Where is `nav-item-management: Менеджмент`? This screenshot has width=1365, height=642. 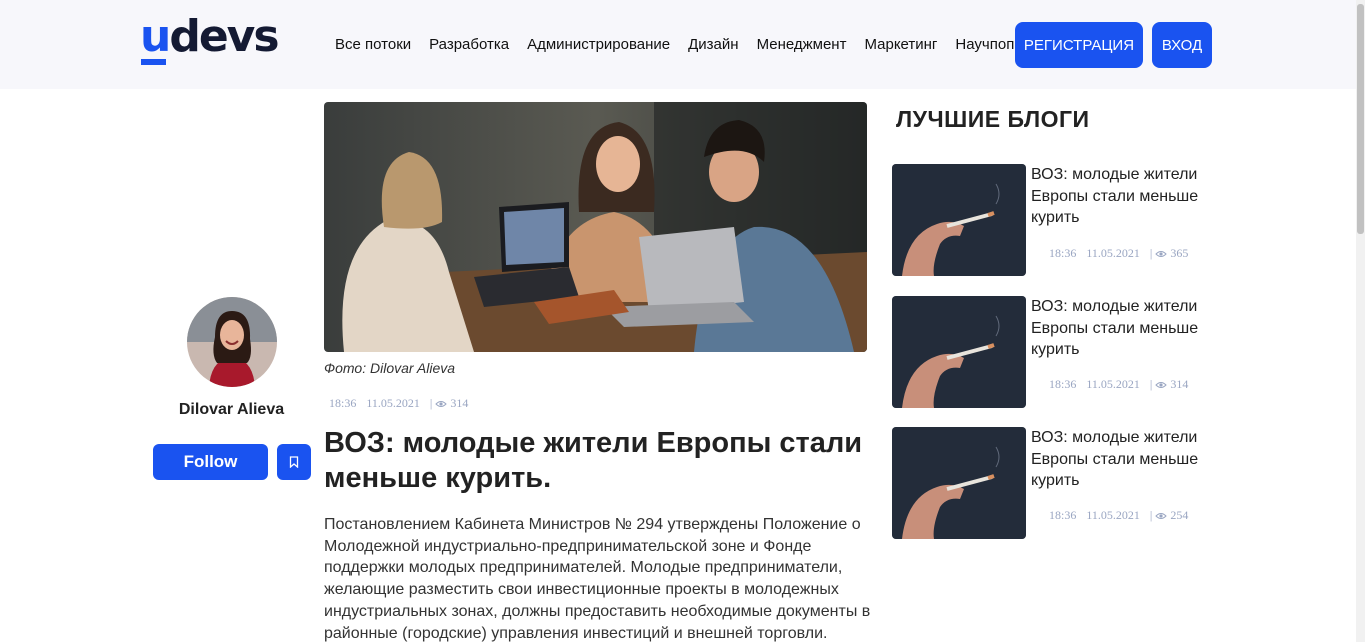
nav-item-management: Менеджмент is located at coordinates (802, 44).